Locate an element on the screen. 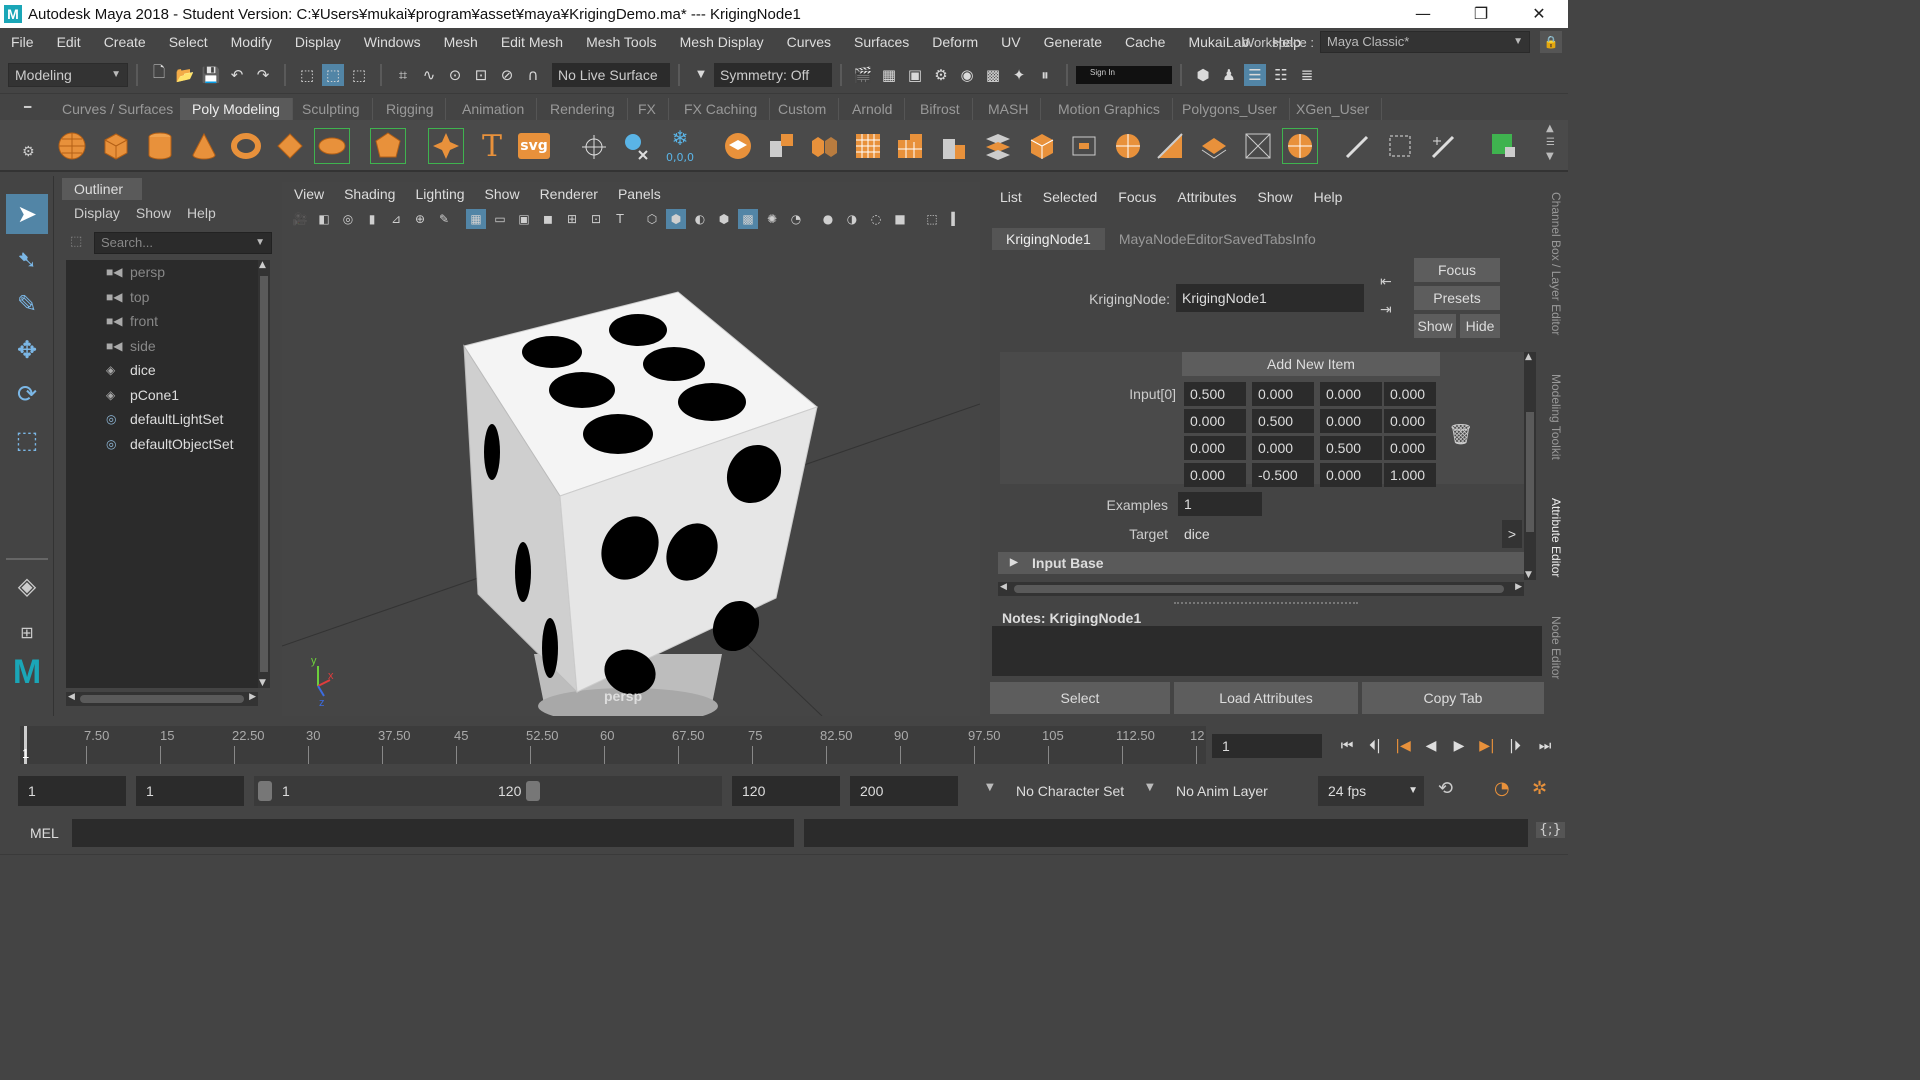 This screenshot has height=1080, width=1920. poly-torus-icon is located at coordinates (246, 146).